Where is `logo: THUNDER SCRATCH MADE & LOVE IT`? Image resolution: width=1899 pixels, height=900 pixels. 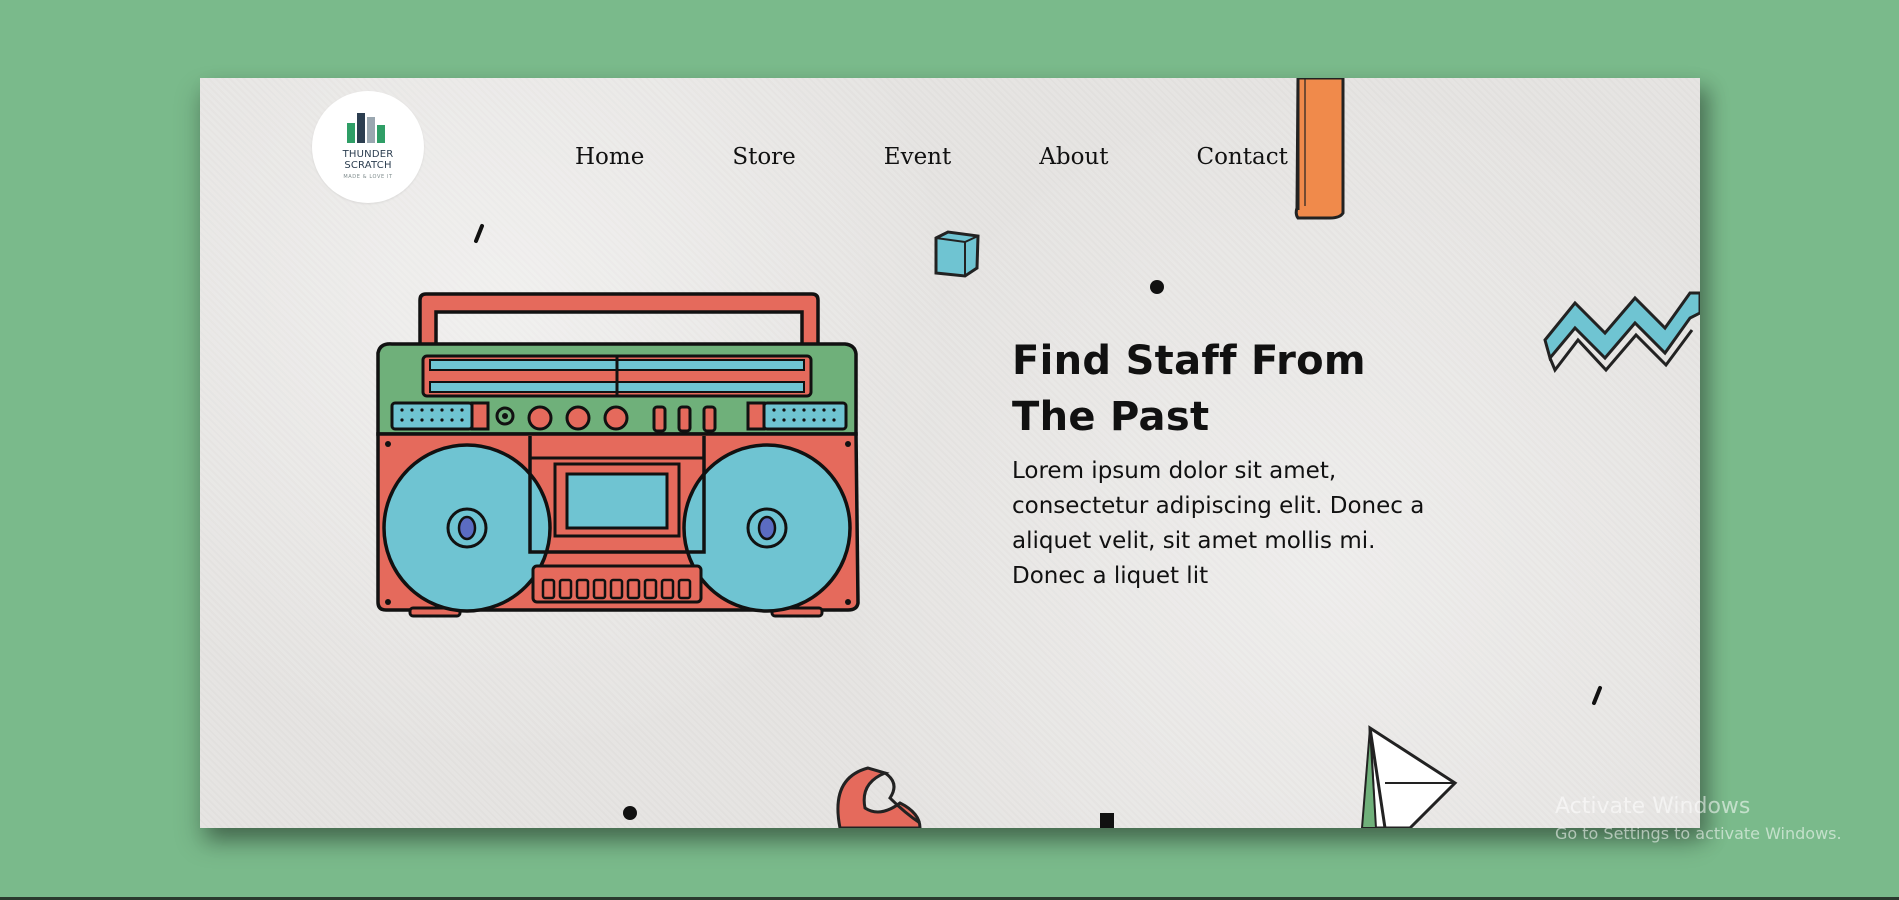 logo: THUNDER SCRATCH MADE & LOVE IT is located at coordinates (368, 147).